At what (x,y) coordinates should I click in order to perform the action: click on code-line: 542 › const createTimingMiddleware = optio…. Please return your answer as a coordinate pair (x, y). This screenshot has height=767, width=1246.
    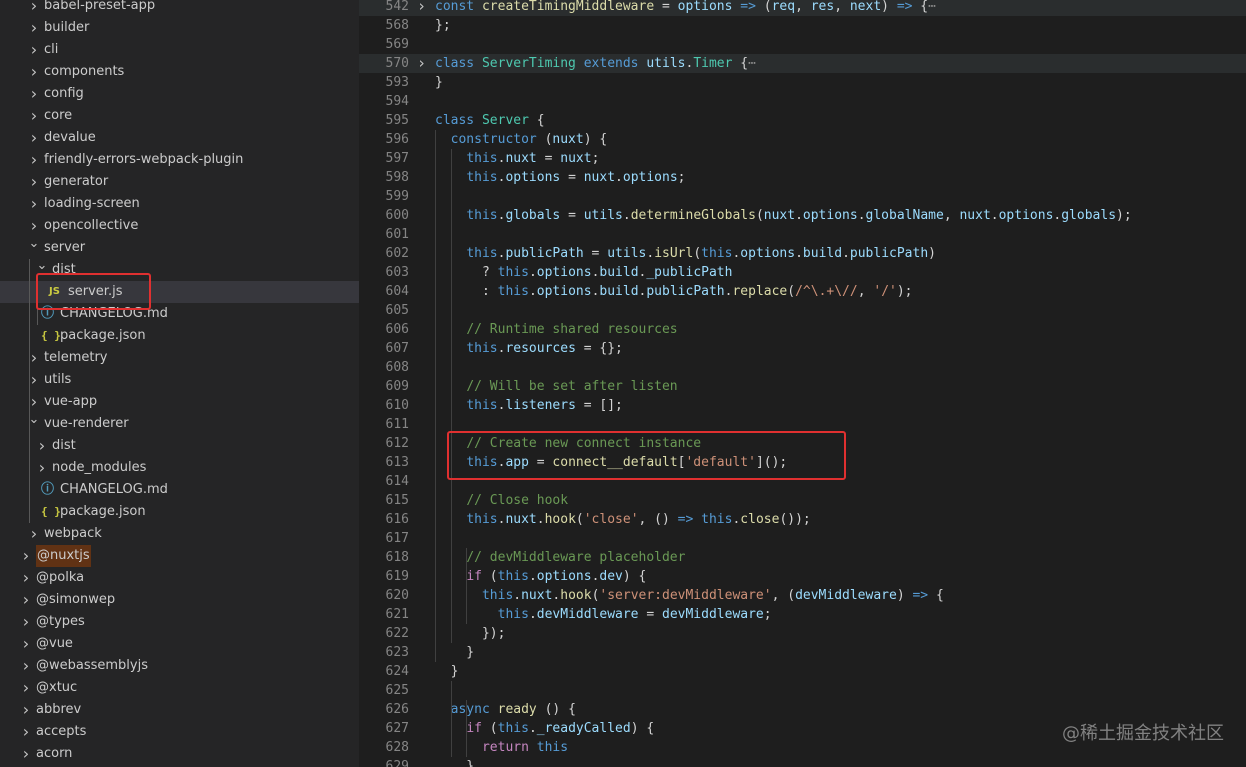
    Looking at the image, I should click on (802, 8).